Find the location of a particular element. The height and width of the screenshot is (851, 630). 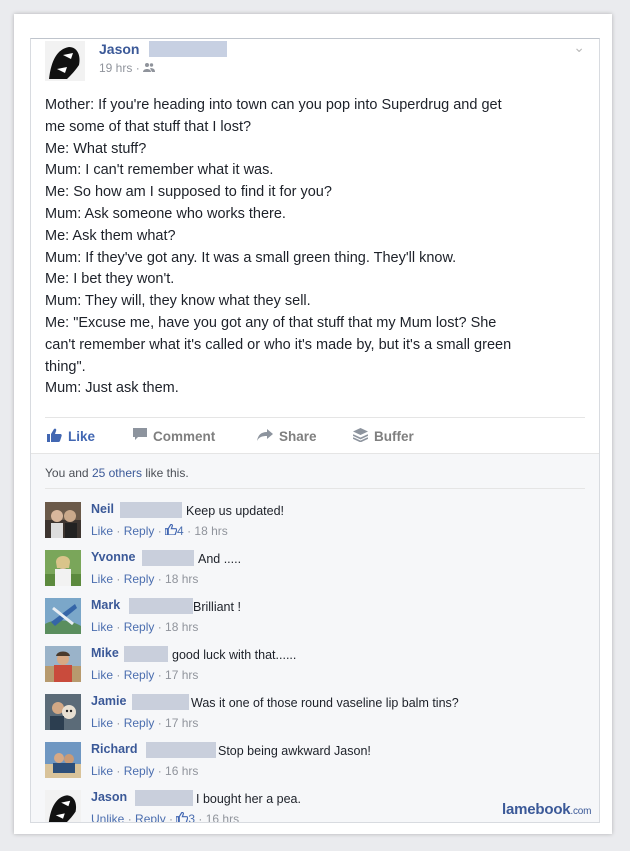

comment-meta: Like · Reply · 4 · 18 hrs is located at coordinates (159, 530).